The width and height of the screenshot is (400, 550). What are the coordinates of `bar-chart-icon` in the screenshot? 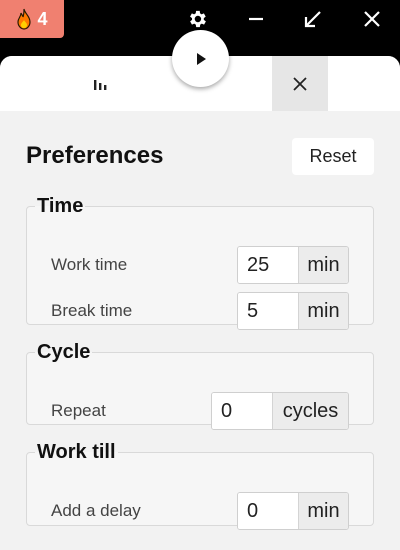 It's located at (100, 85).